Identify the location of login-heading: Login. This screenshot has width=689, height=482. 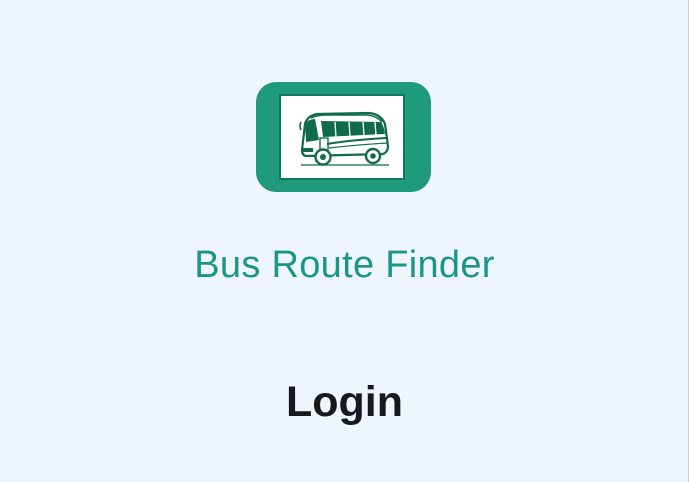
(344, 402).